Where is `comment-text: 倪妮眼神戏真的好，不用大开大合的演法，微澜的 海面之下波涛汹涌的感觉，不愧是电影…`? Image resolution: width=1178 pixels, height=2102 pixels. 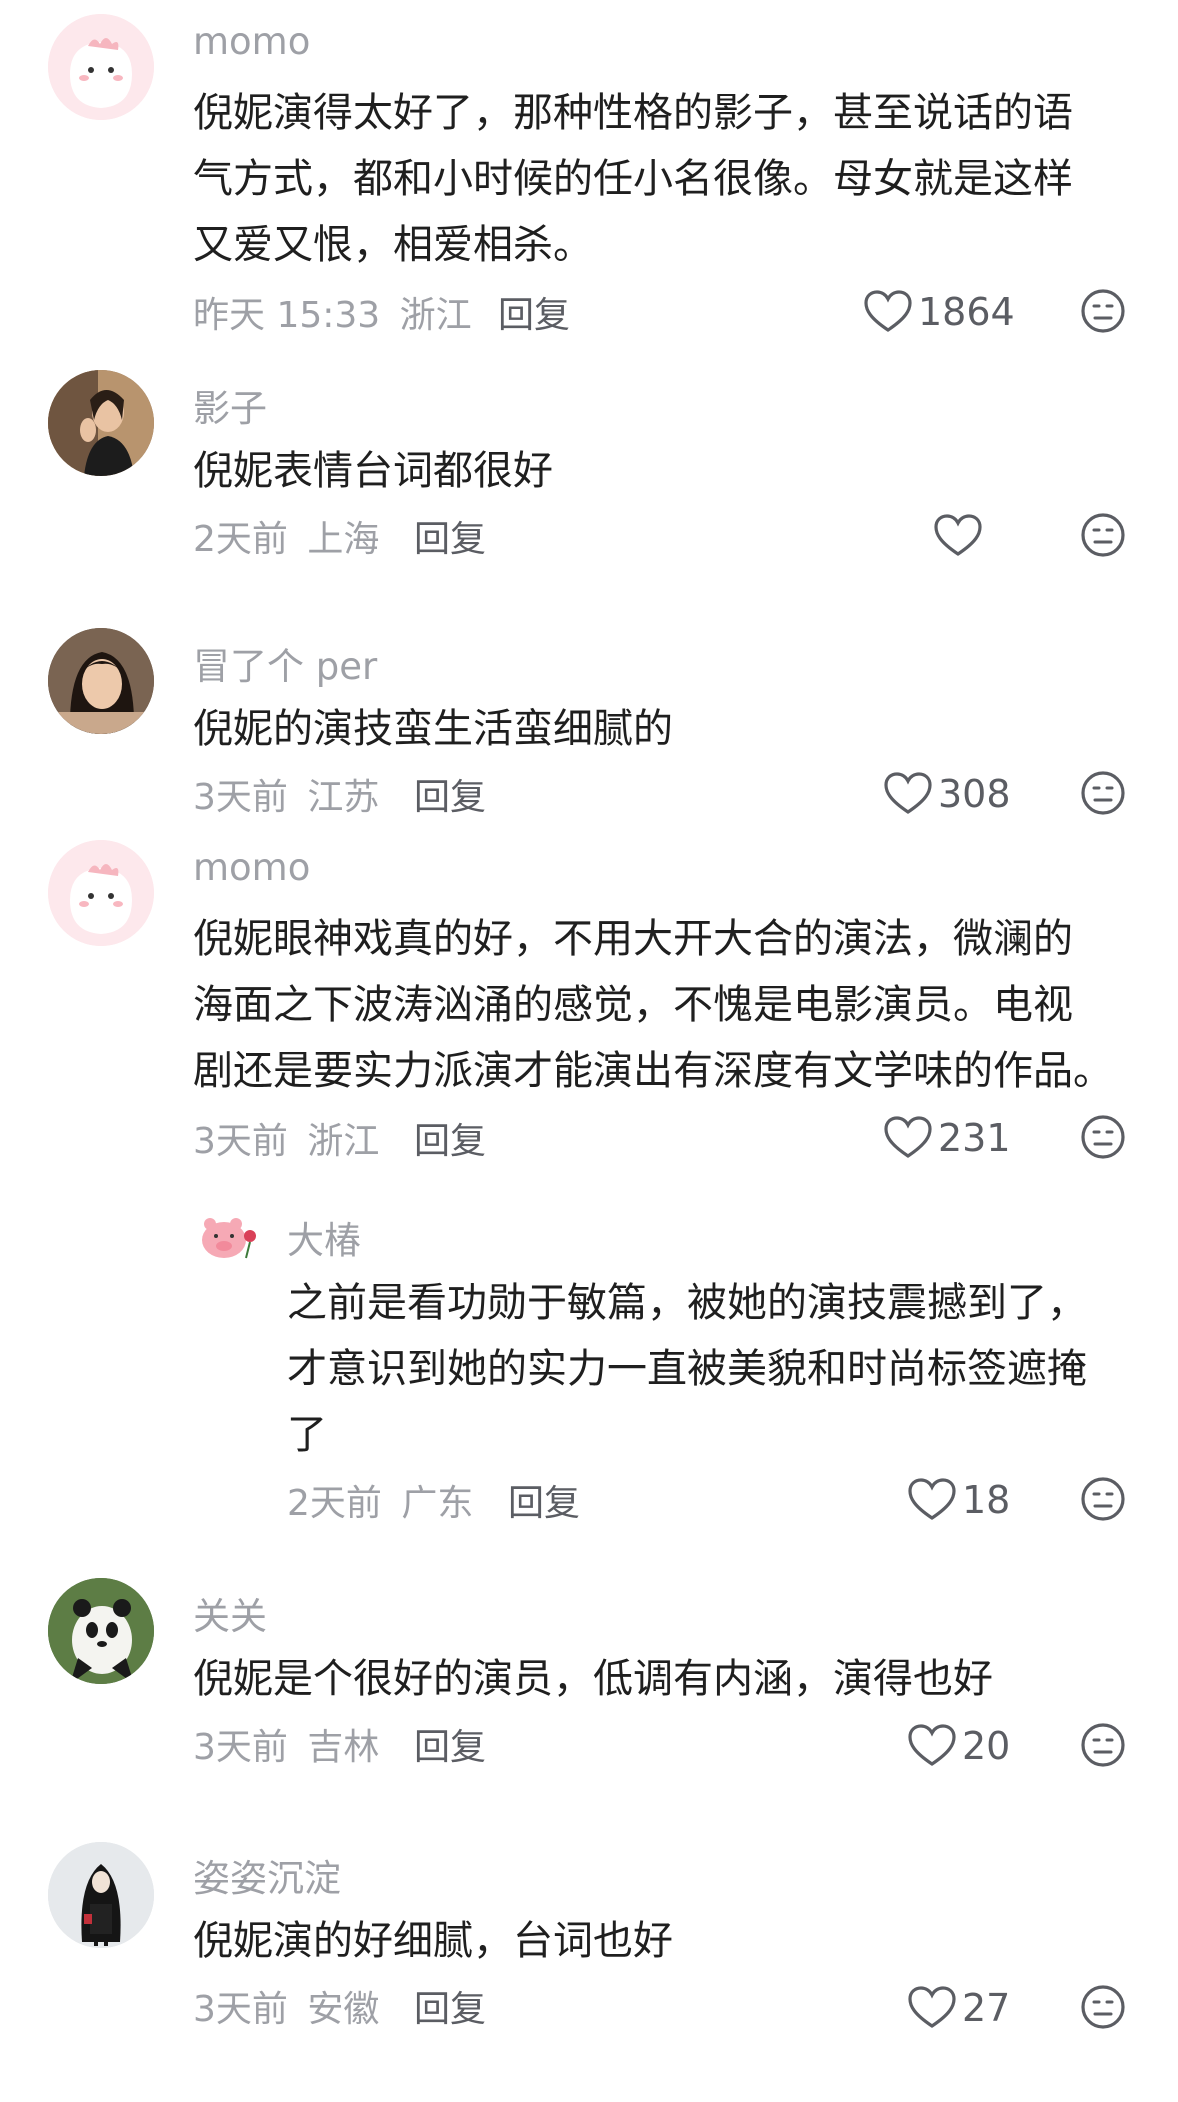
comment-text: 倪妮眼神戏真的好，不用大开大合的演法，微澜的 海面之下波涛汹涌的感觉，不愧是电影… is located at coordinates (653, 1005).